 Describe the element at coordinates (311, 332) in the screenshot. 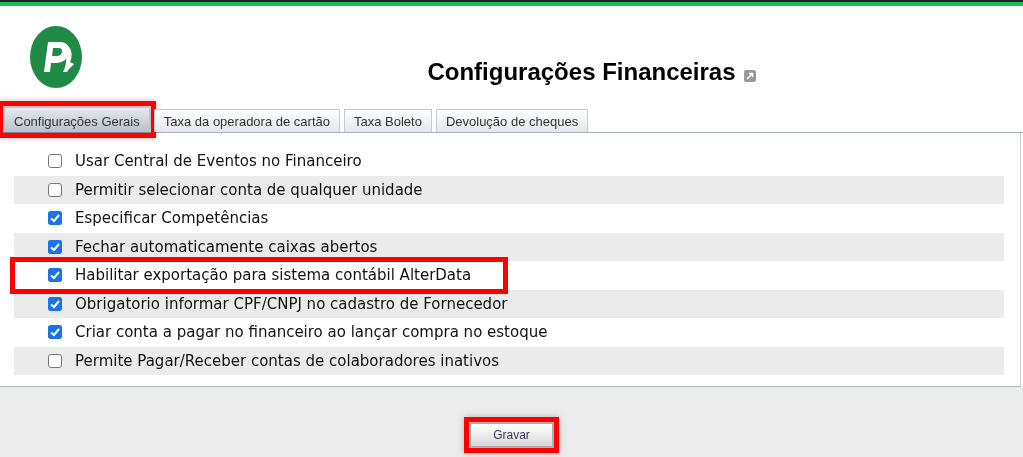

I see `option-label: Criar conta a pagar no financeiro ao lançar compra no estoque` at that location.